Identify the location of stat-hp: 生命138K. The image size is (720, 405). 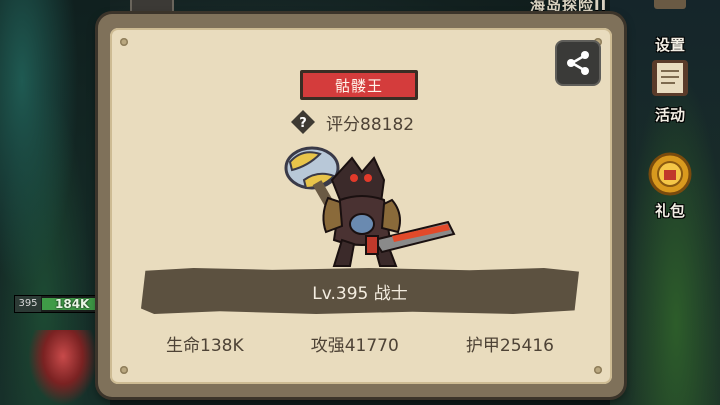
(205, 346).